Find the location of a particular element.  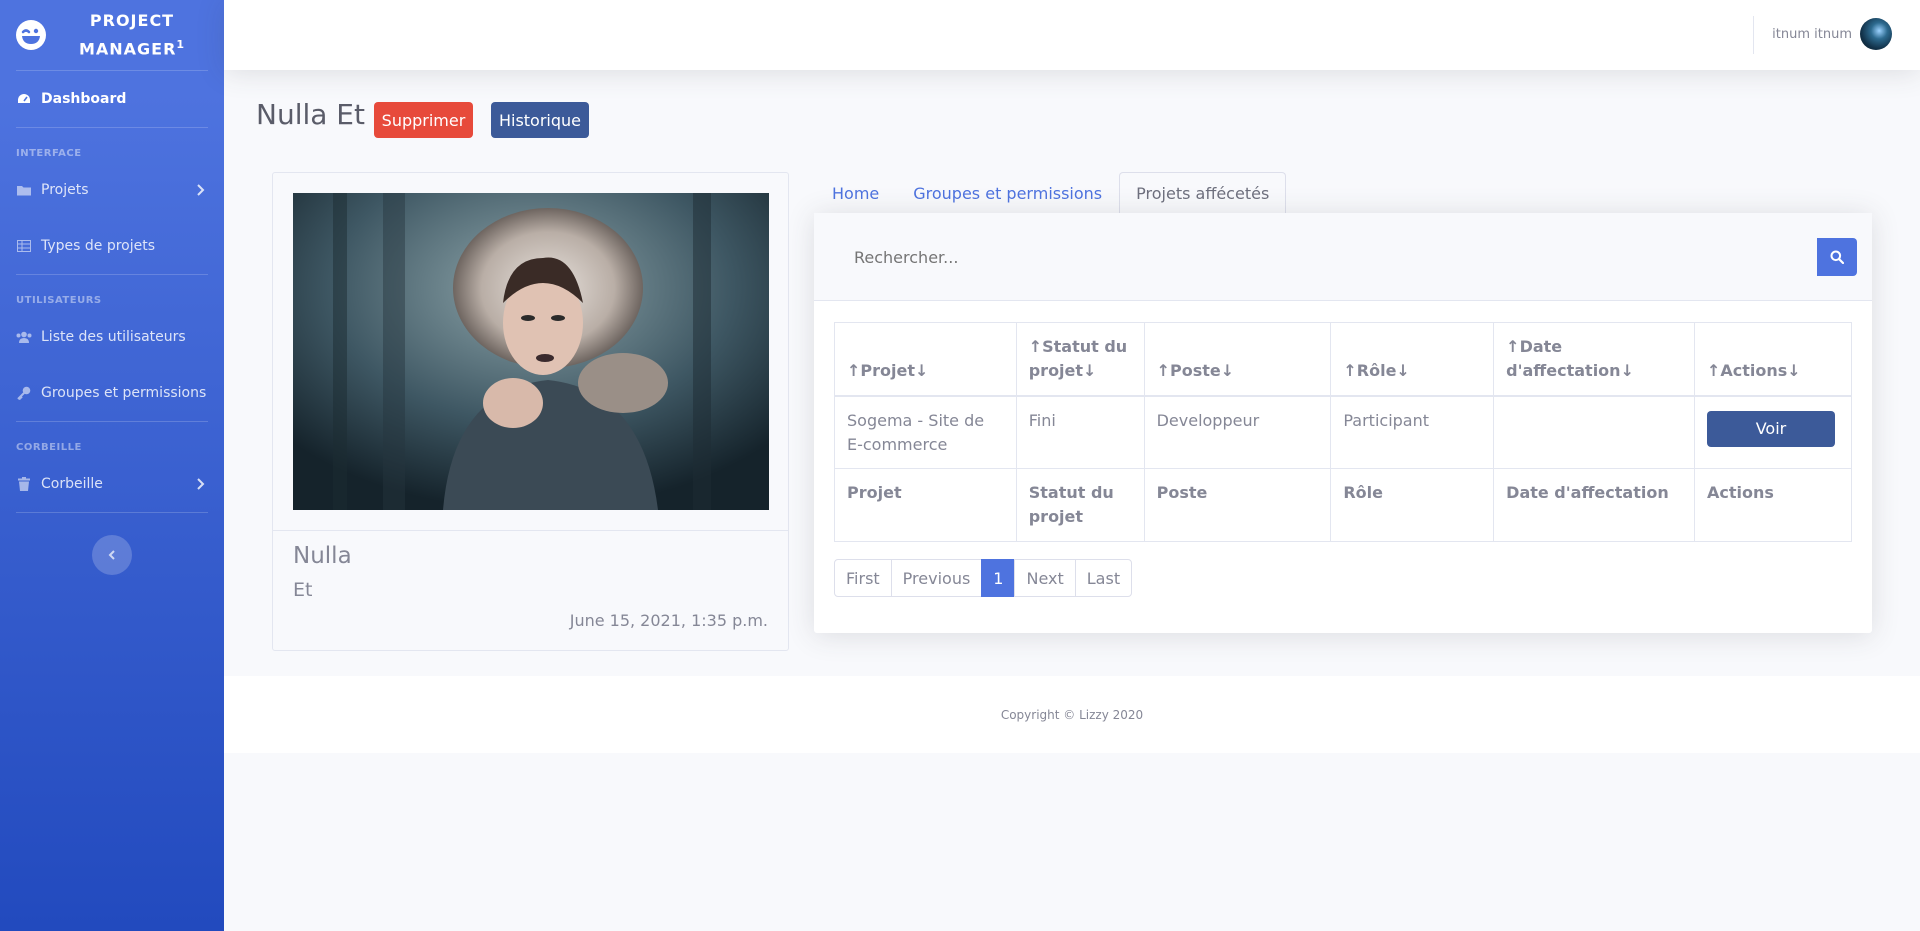

brand: PROJECT MANAGER1 is located at coordinates (112, 35).